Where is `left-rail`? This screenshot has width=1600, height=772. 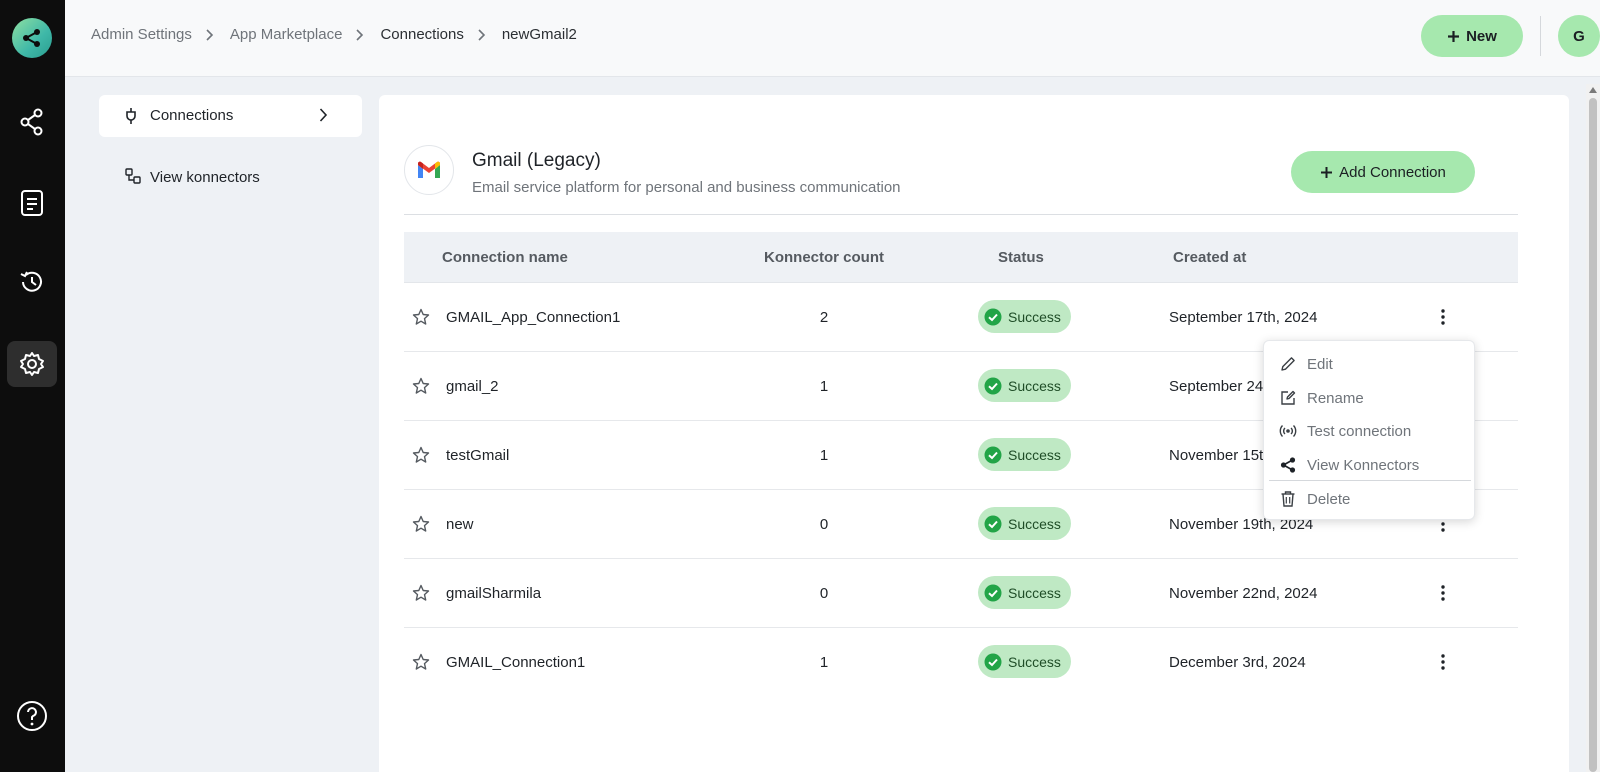 left-rail is located at coordinates (32, 386).